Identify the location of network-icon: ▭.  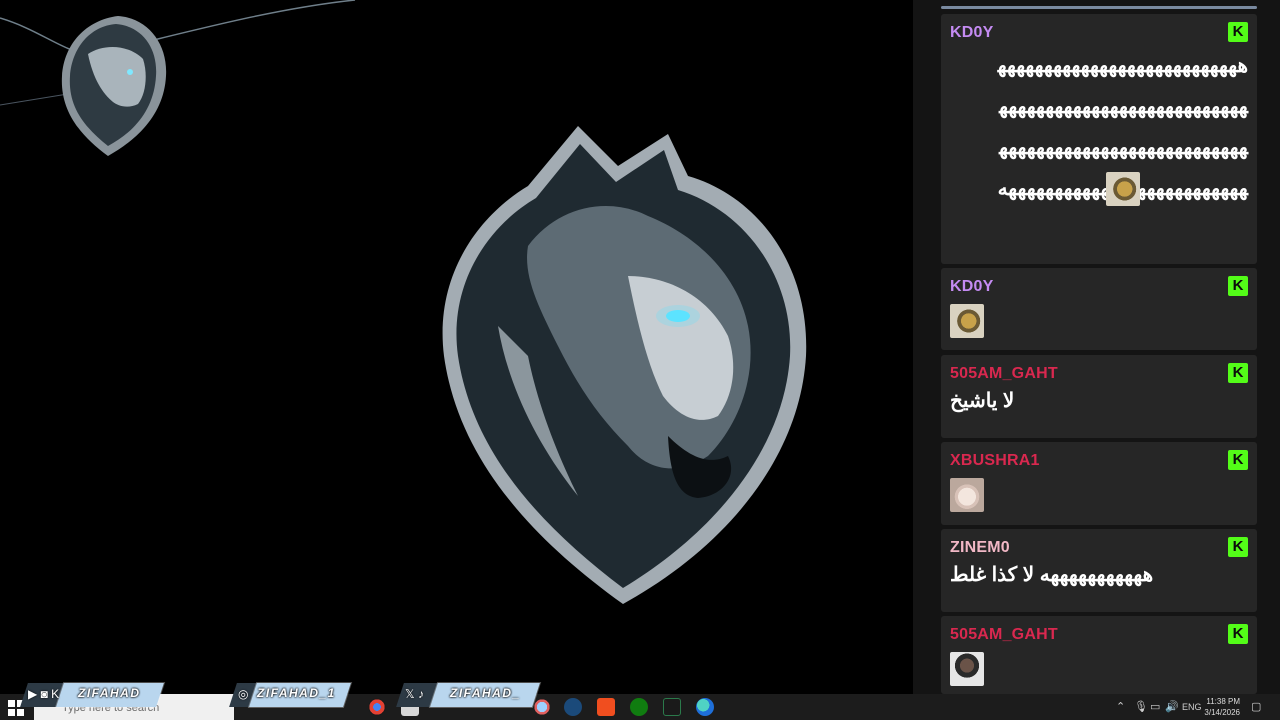
(1155, 706).